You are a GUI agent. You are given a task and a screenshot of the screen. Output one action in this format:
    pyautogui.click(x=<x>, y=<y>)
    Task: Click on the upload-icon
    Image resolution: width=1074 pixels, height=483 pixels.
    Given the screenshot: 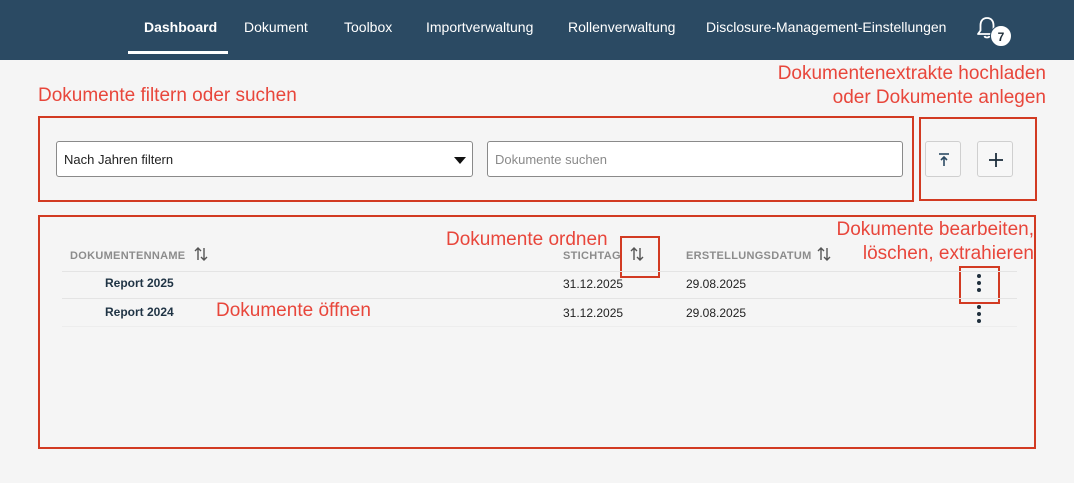 What is the action you would take?
    pyautogui.click(x=944, y=159)
    